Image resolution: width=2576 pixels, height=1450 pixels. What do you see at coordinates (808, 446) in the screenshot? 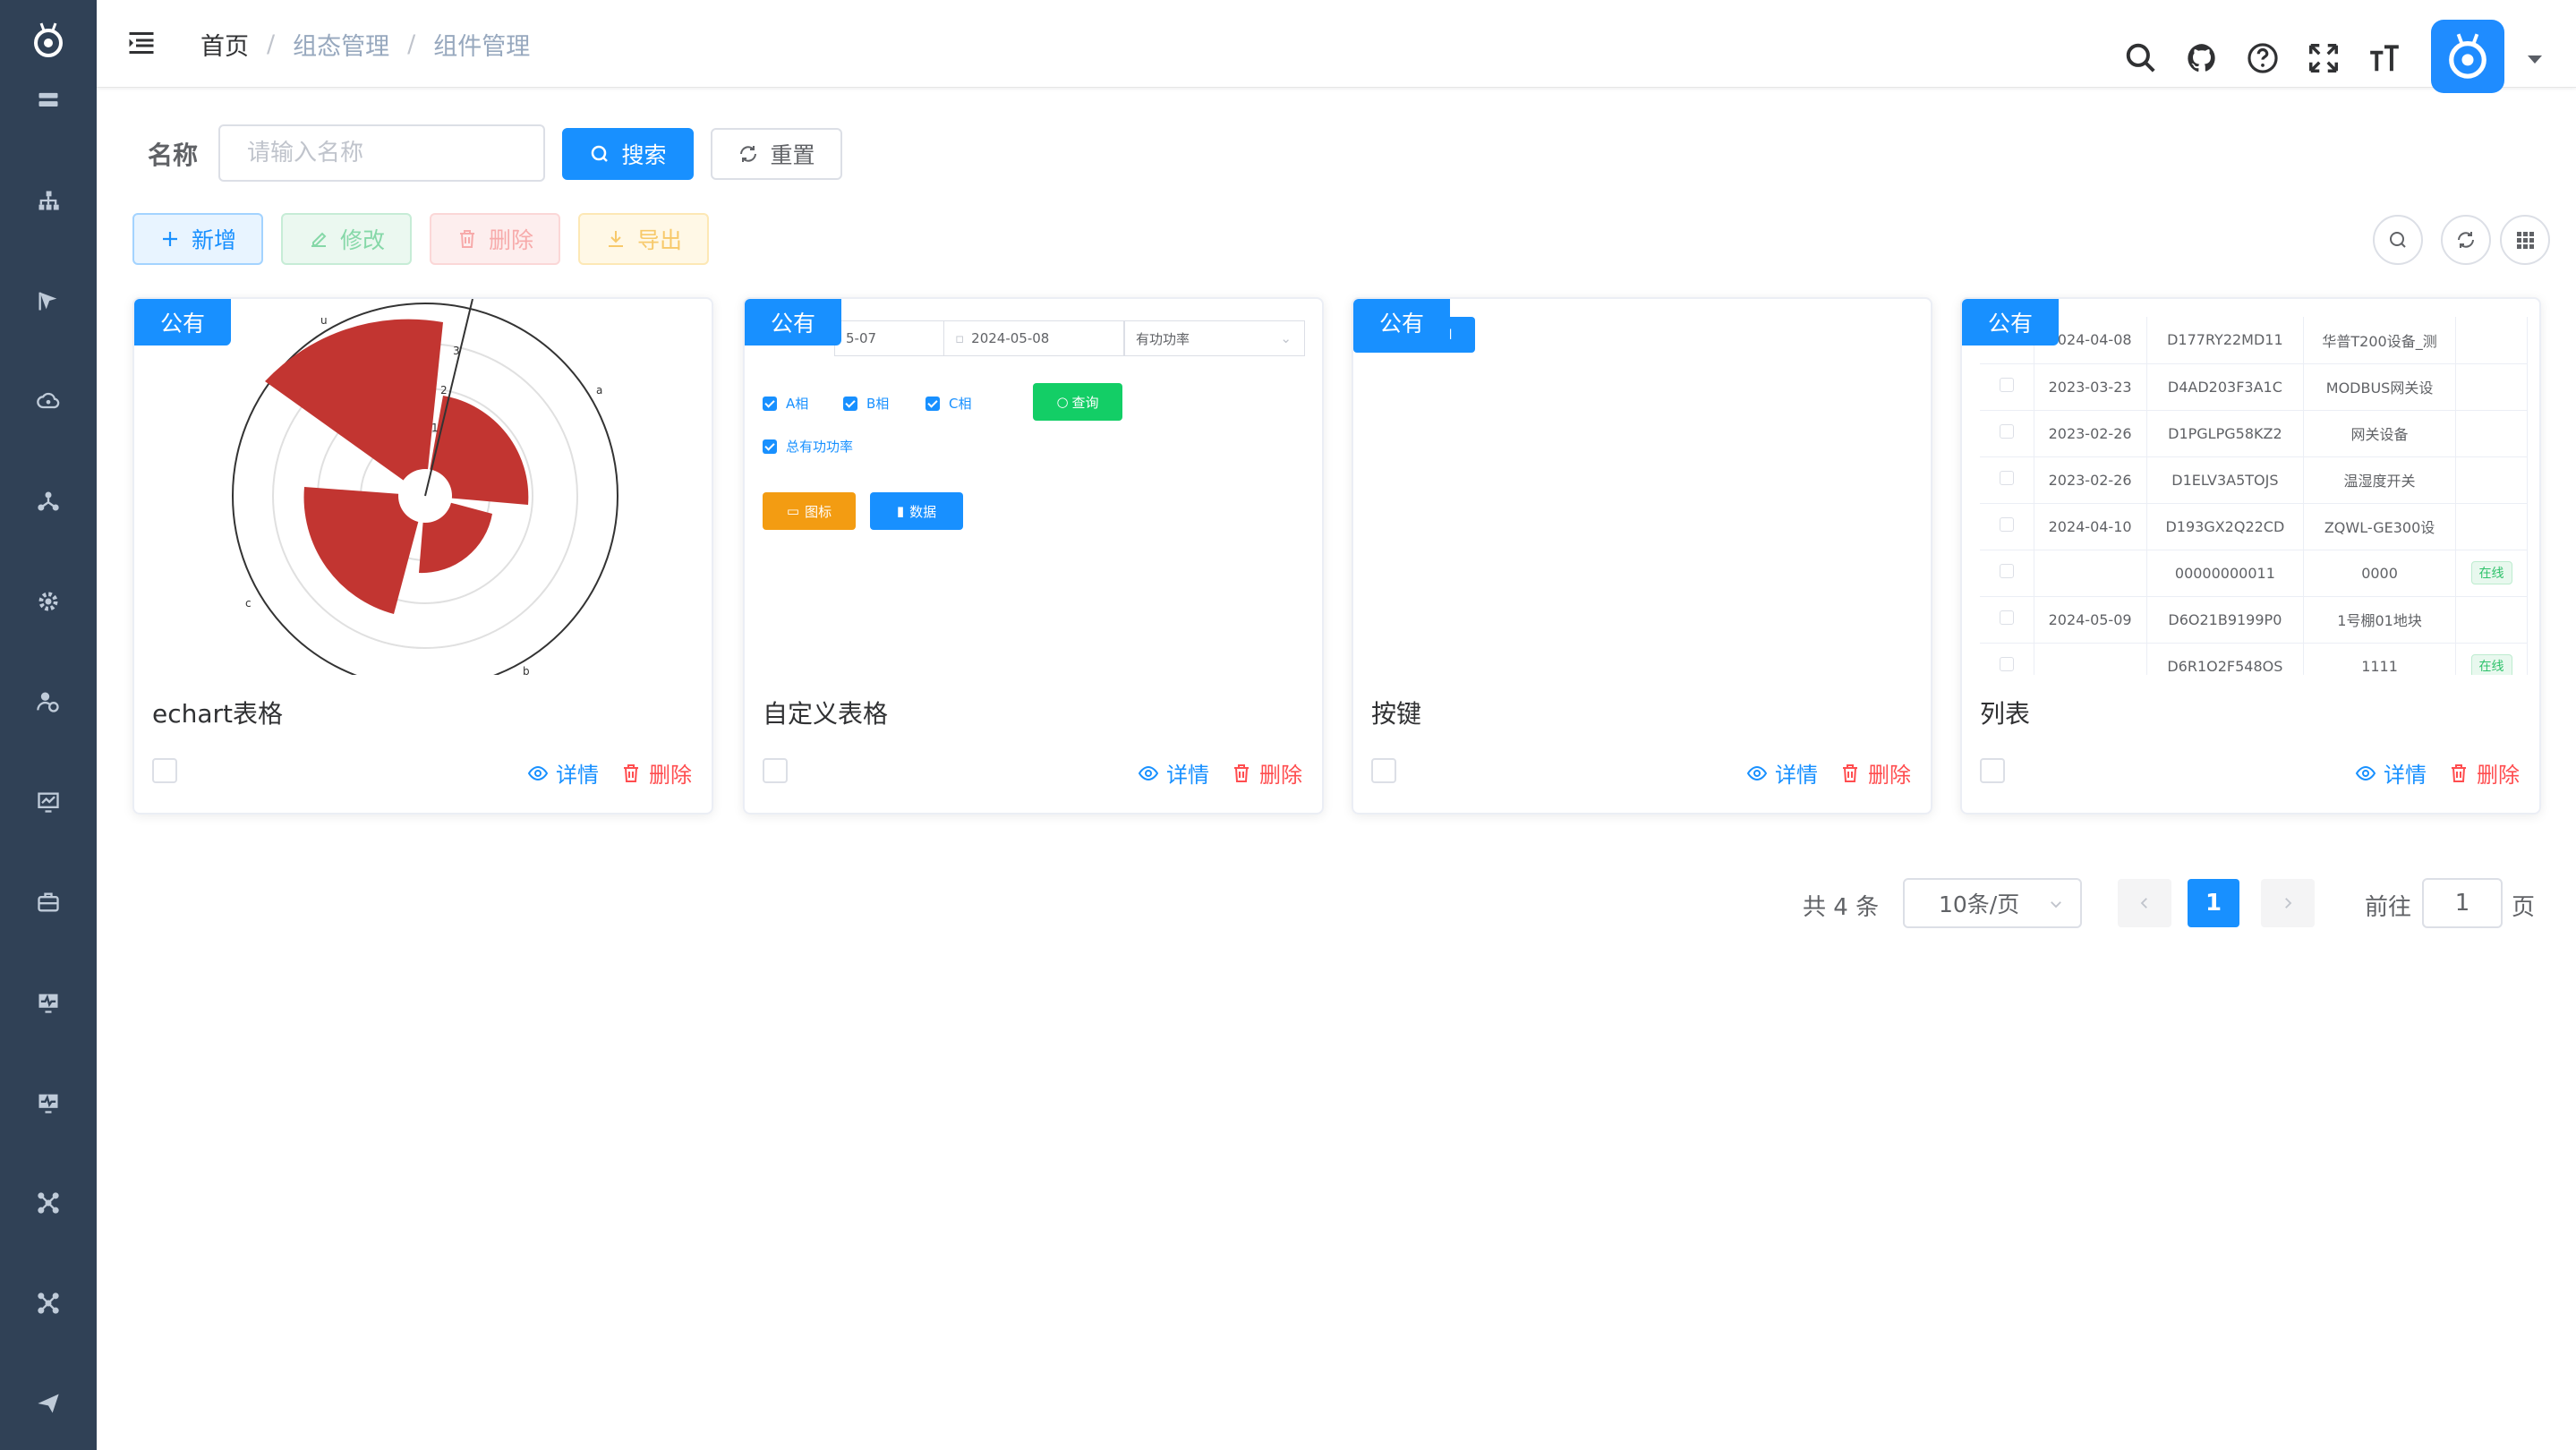
I see `preview-check-total: 总有功功率` at bounding box center [808, 446].